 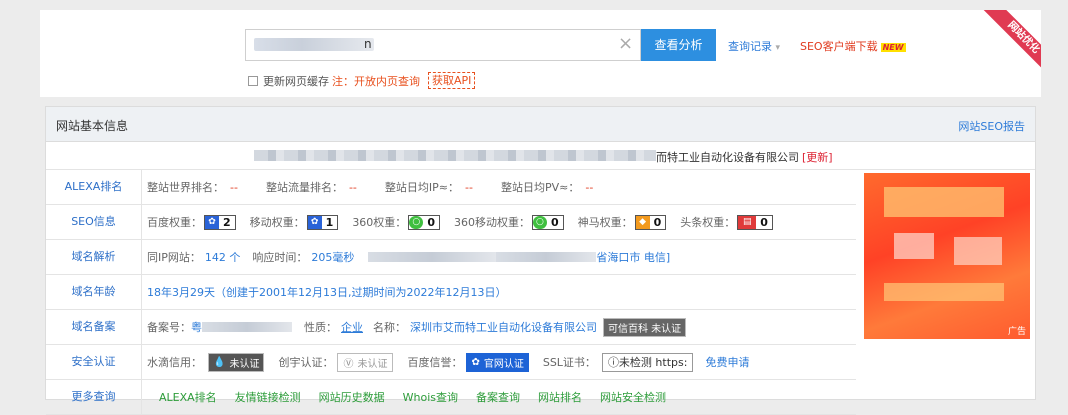 I want to click on chuangyu-tag: 未认证, so click(x=372, y=364).